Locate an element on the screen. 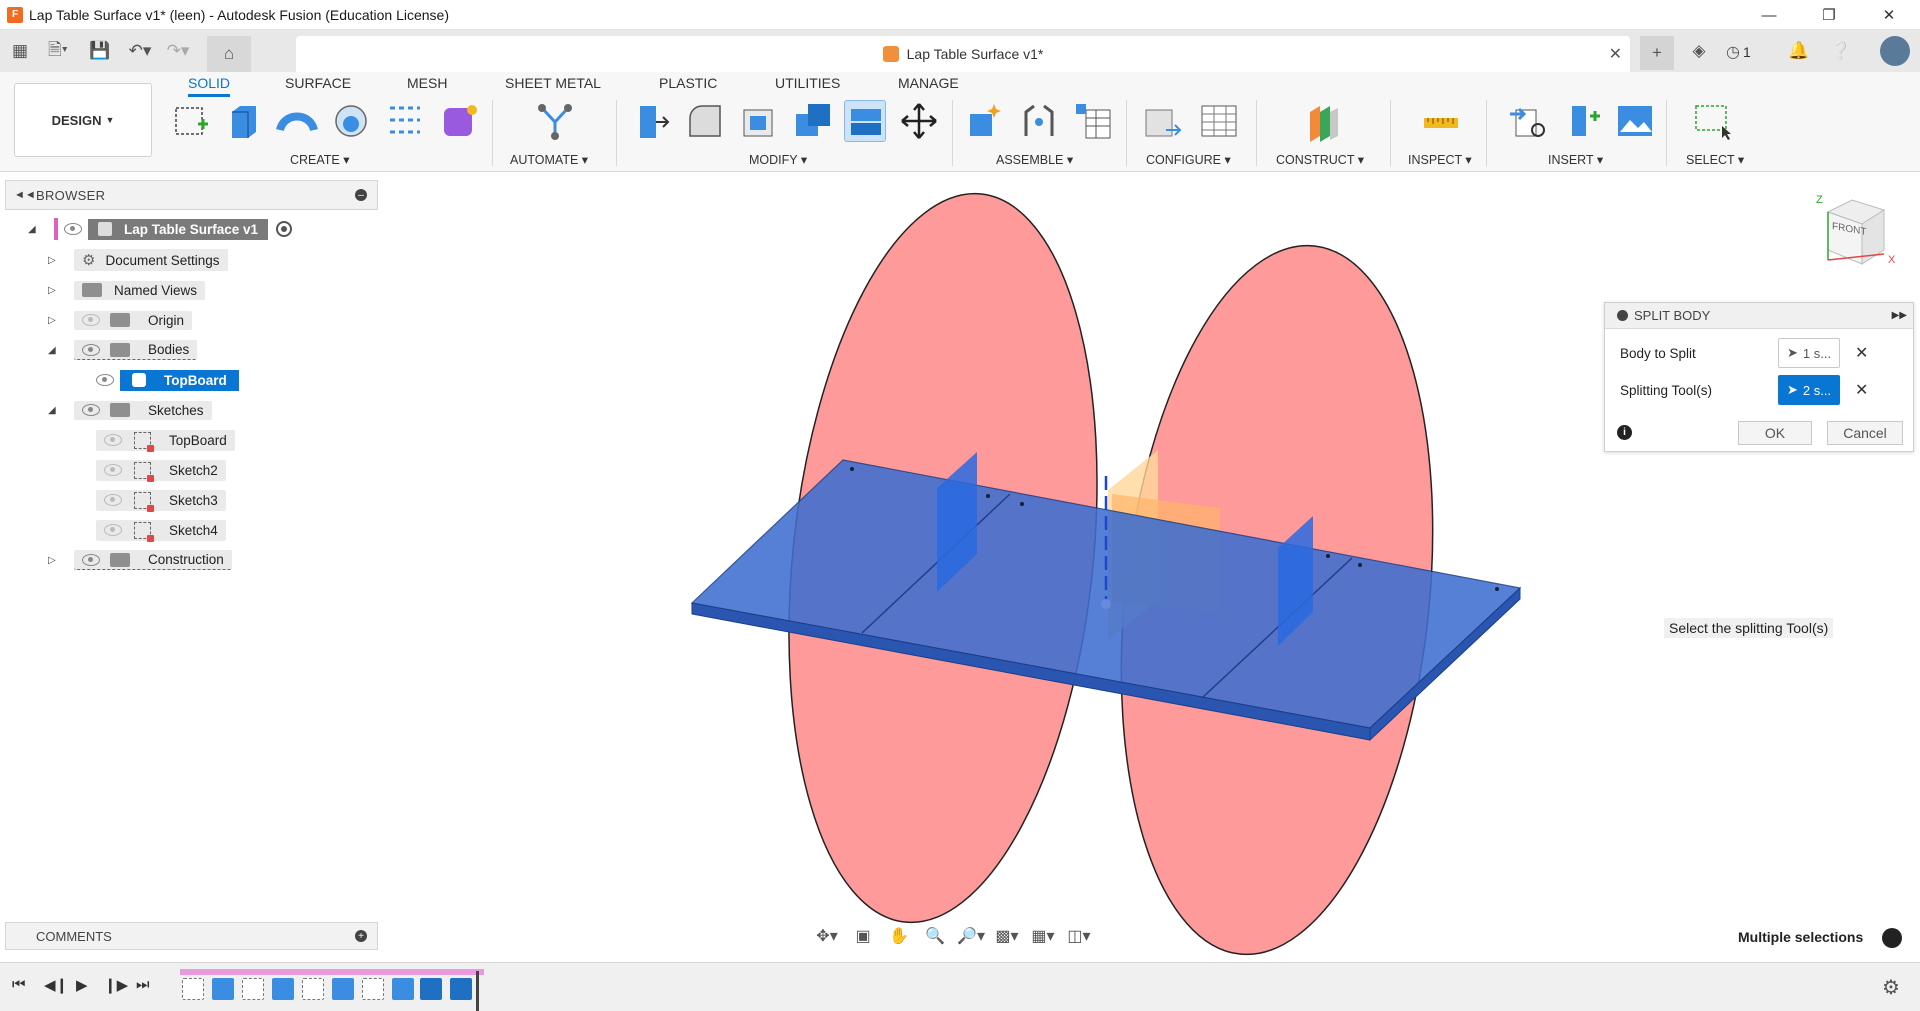  timeline-marker is located at coordinates (477, 991).